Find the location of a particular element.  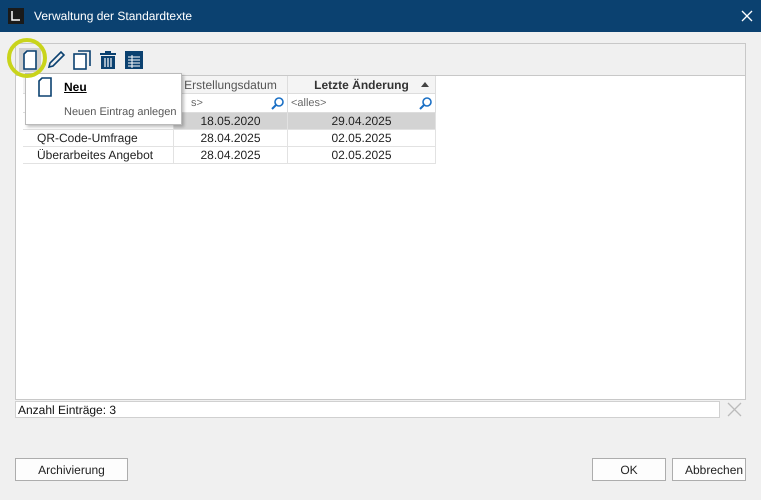

table-cell: Überarbeites Angebot is located at coordinates (102, 155).